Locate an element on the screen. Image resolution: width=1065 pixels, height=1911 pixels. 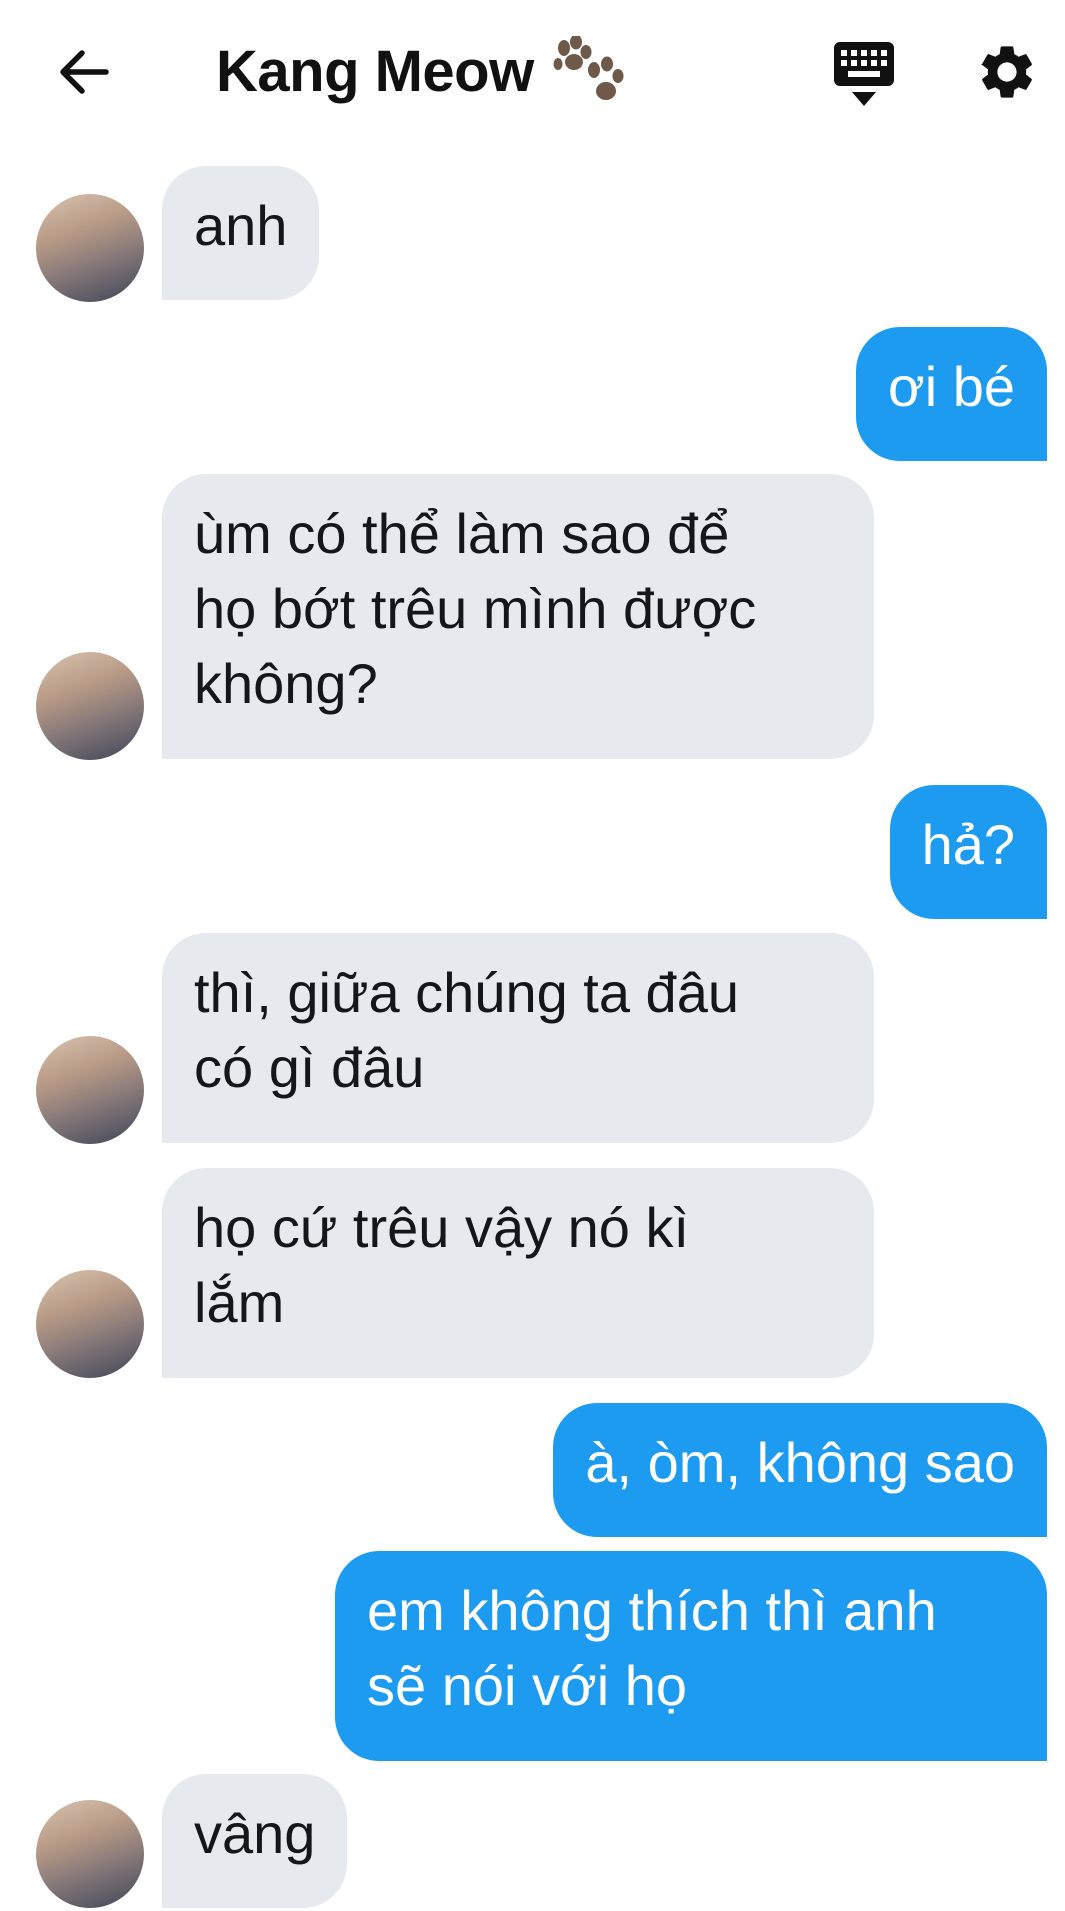
message-bubble-outgoing: hả? is located at coordinates (968, 852).